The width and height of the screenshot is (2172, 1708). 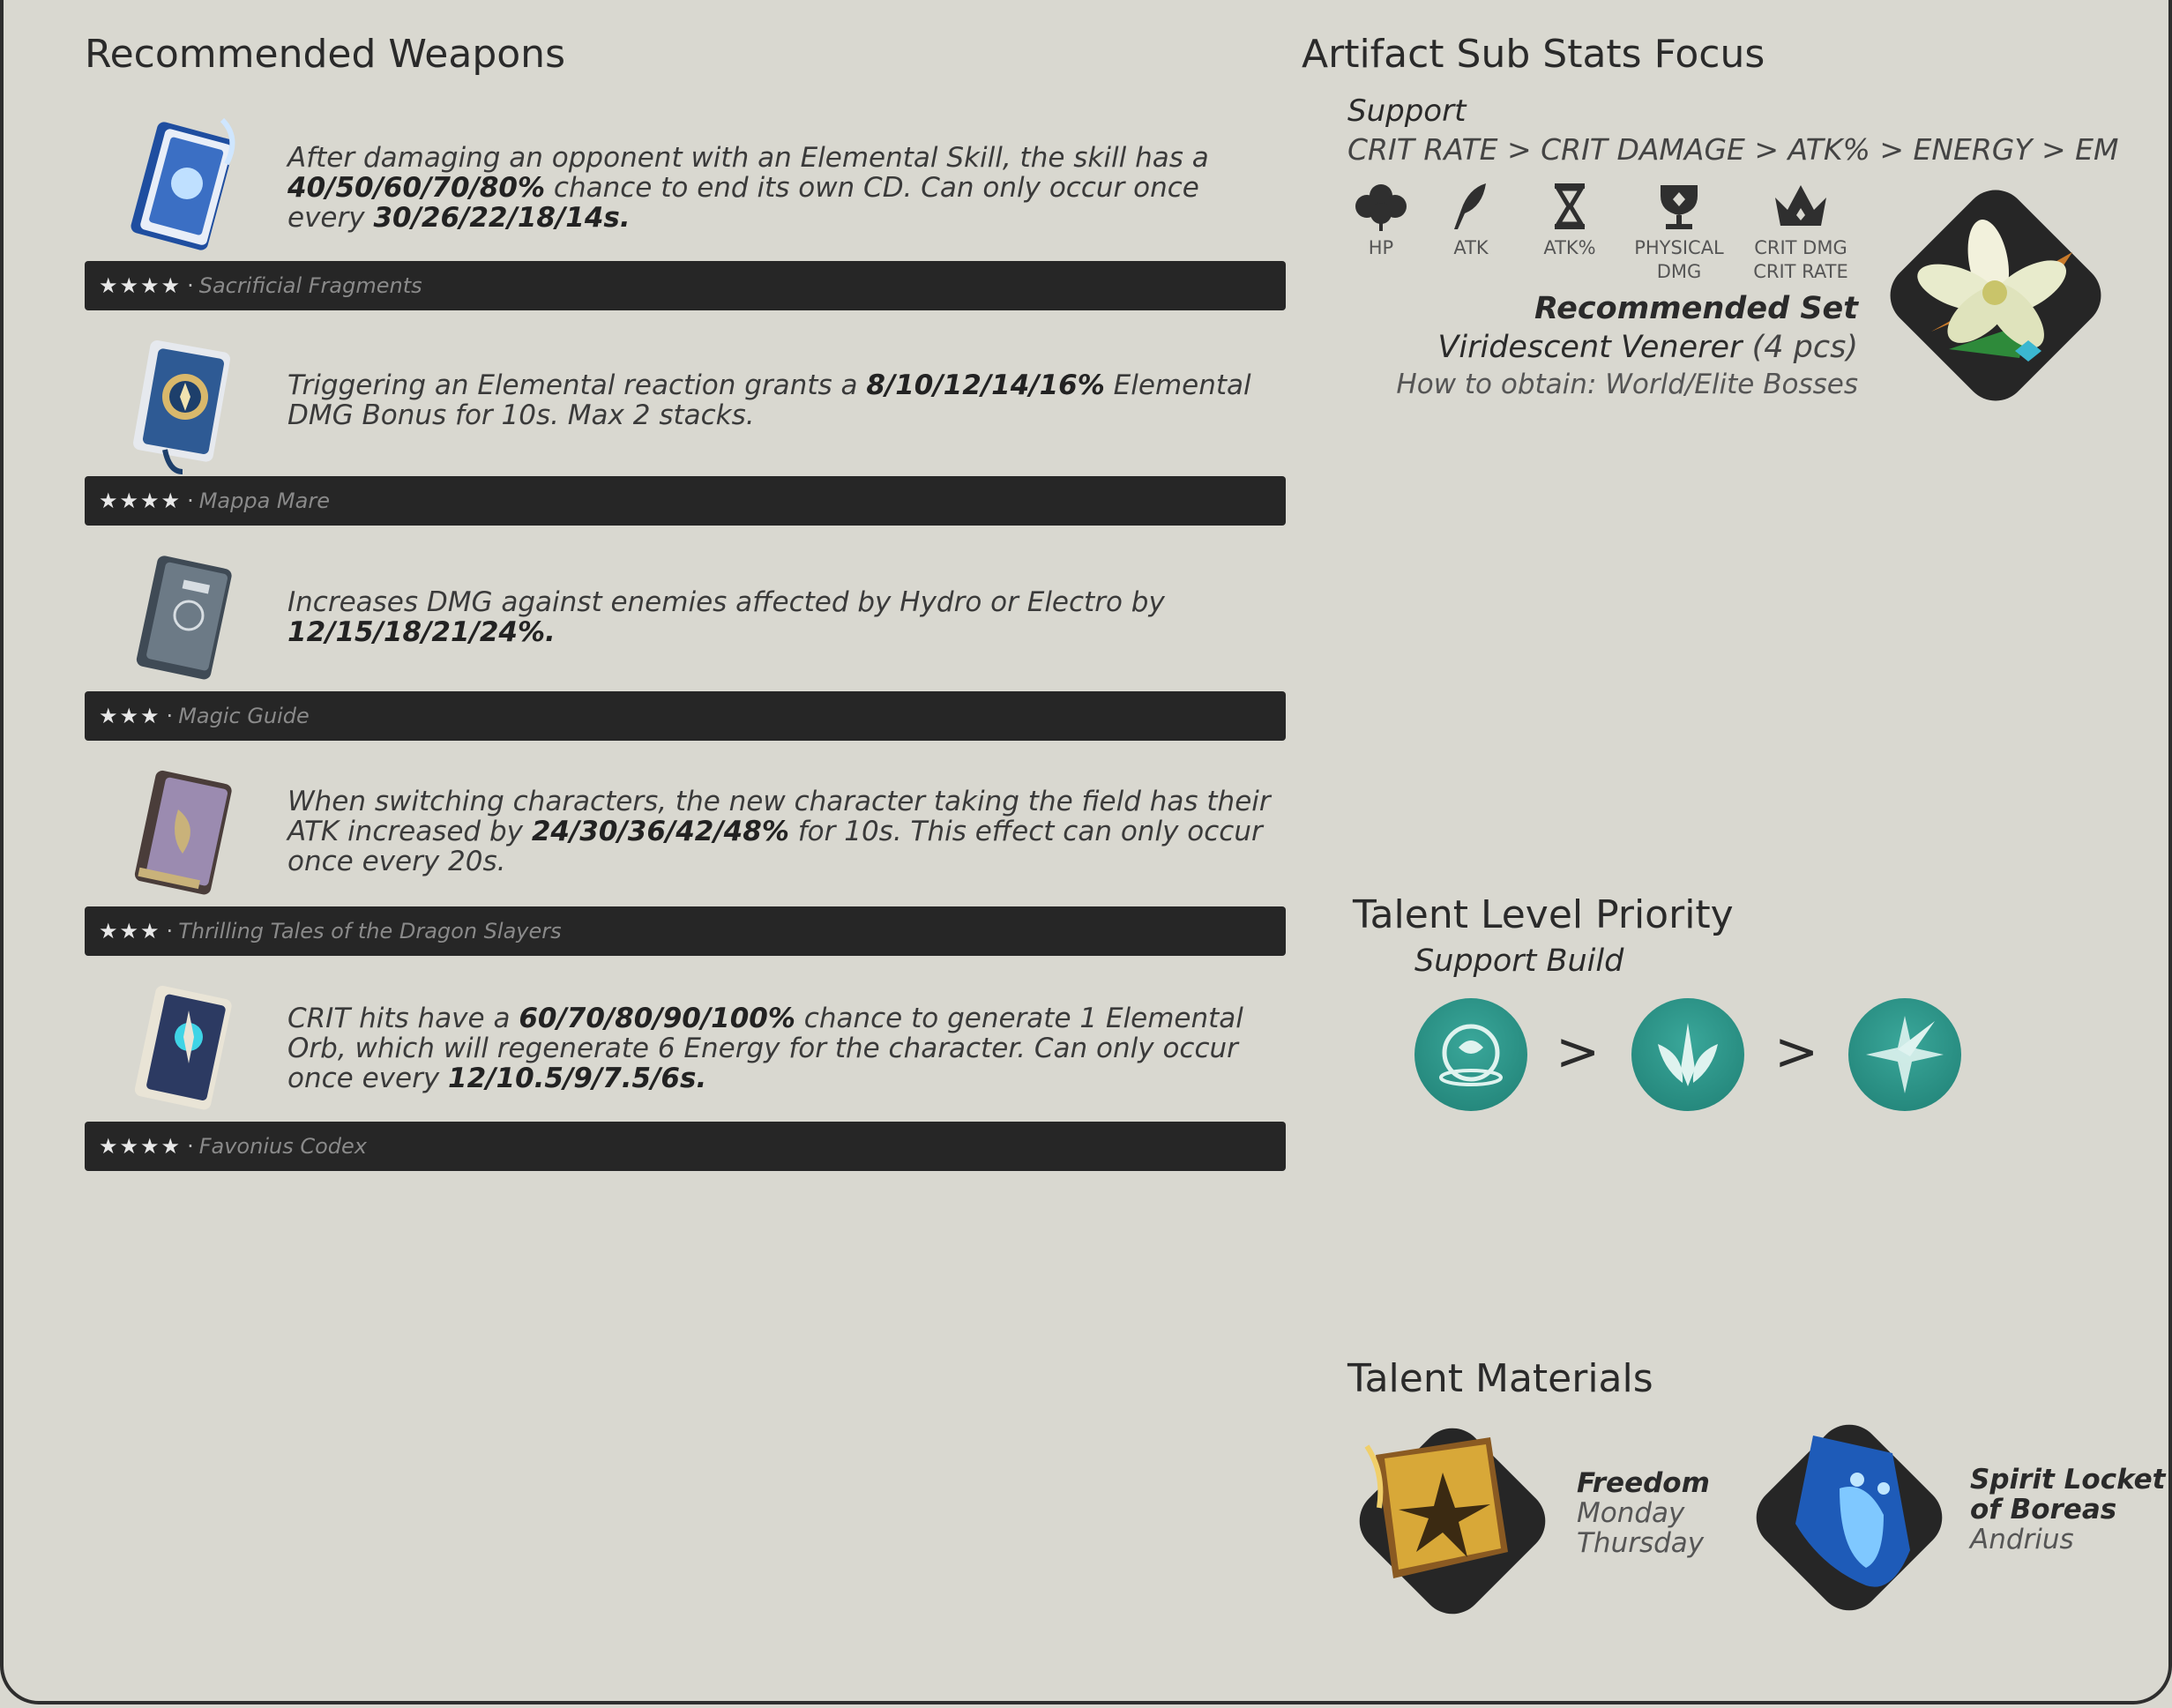 What do you see at coordinates (1643, 1483) in the screenshot?
I see `material-name: Freedom` at bounding box center [1643, 1483].